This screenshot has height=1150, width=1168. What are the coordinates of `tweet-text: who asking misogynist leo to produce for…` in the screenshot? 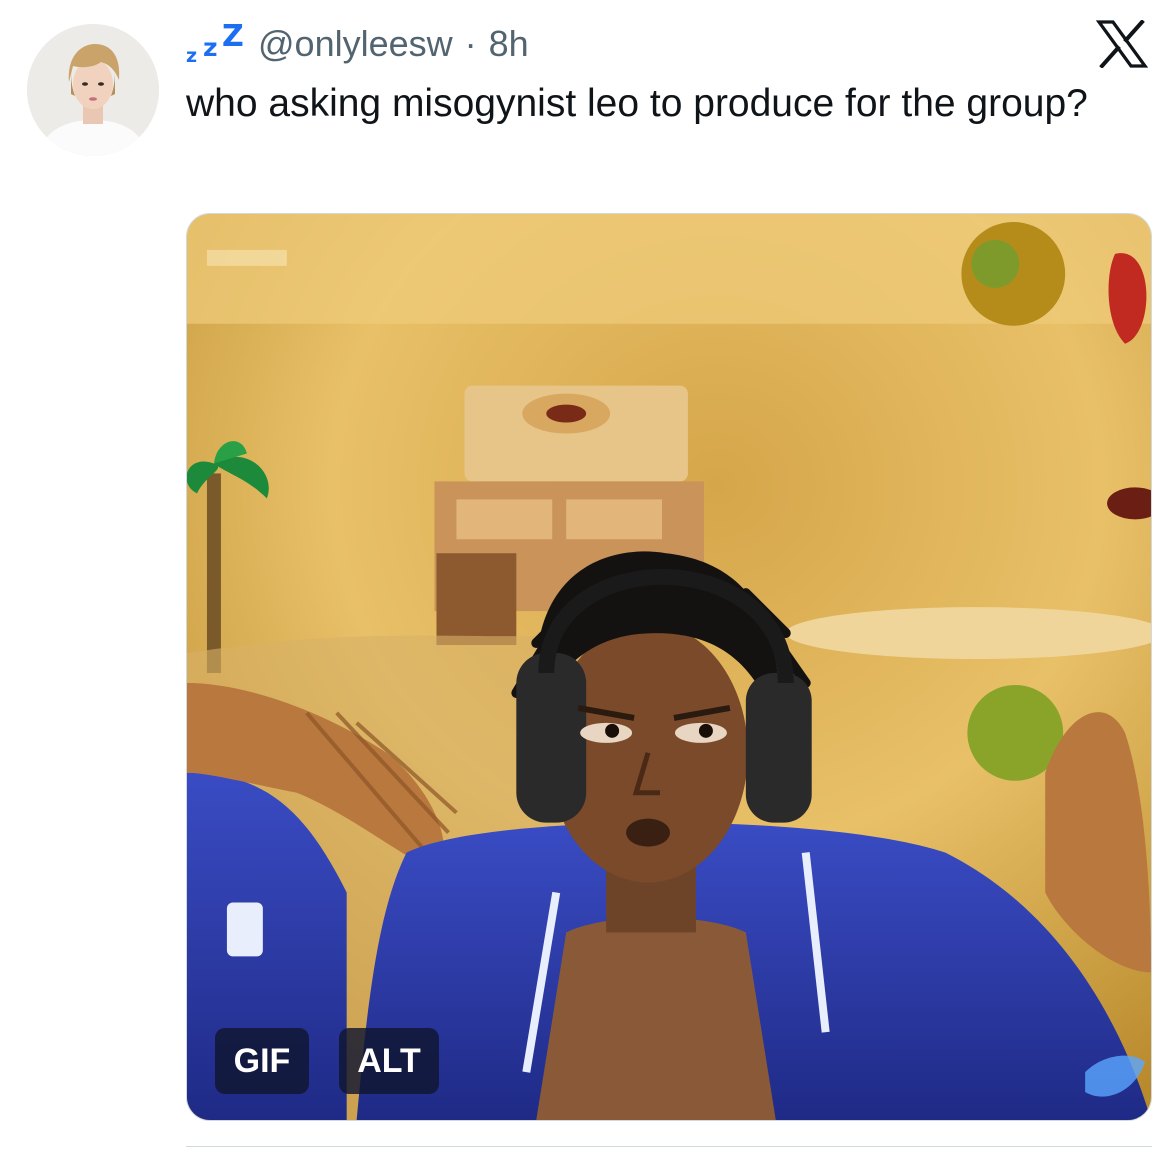 It's located at (637, 103).